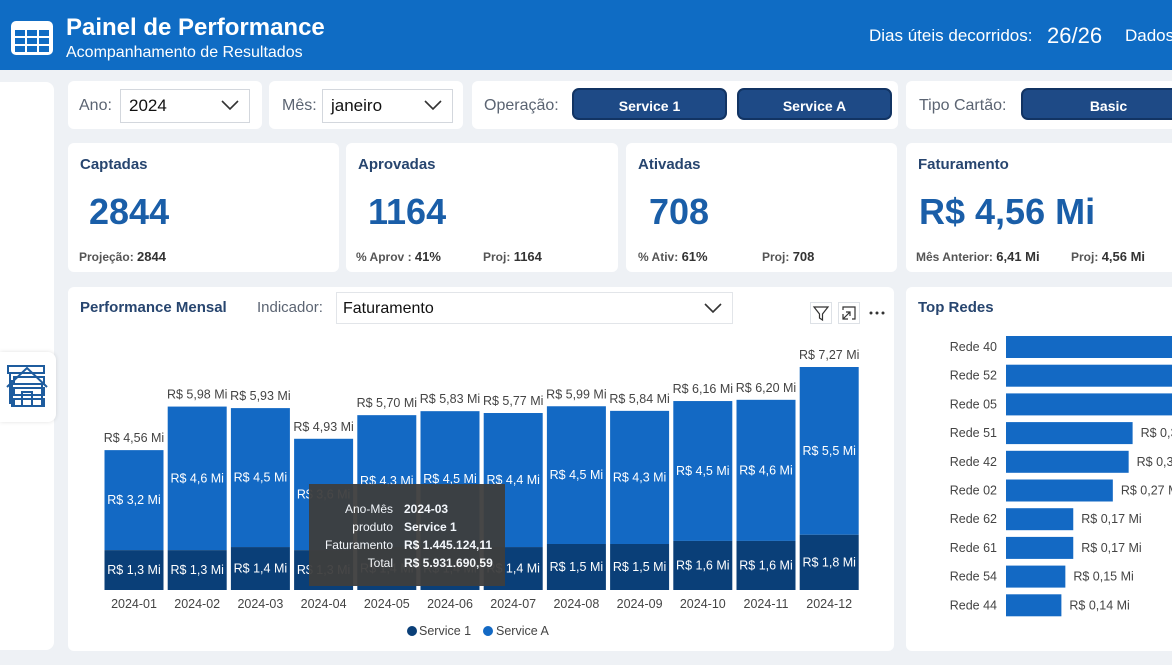 This screenshot has width=1172, height=665. What do you see at coordinates (153, 307) in the screenshot?
I see `chart-title: Performance Mensal` at bounding box center [153, 307].